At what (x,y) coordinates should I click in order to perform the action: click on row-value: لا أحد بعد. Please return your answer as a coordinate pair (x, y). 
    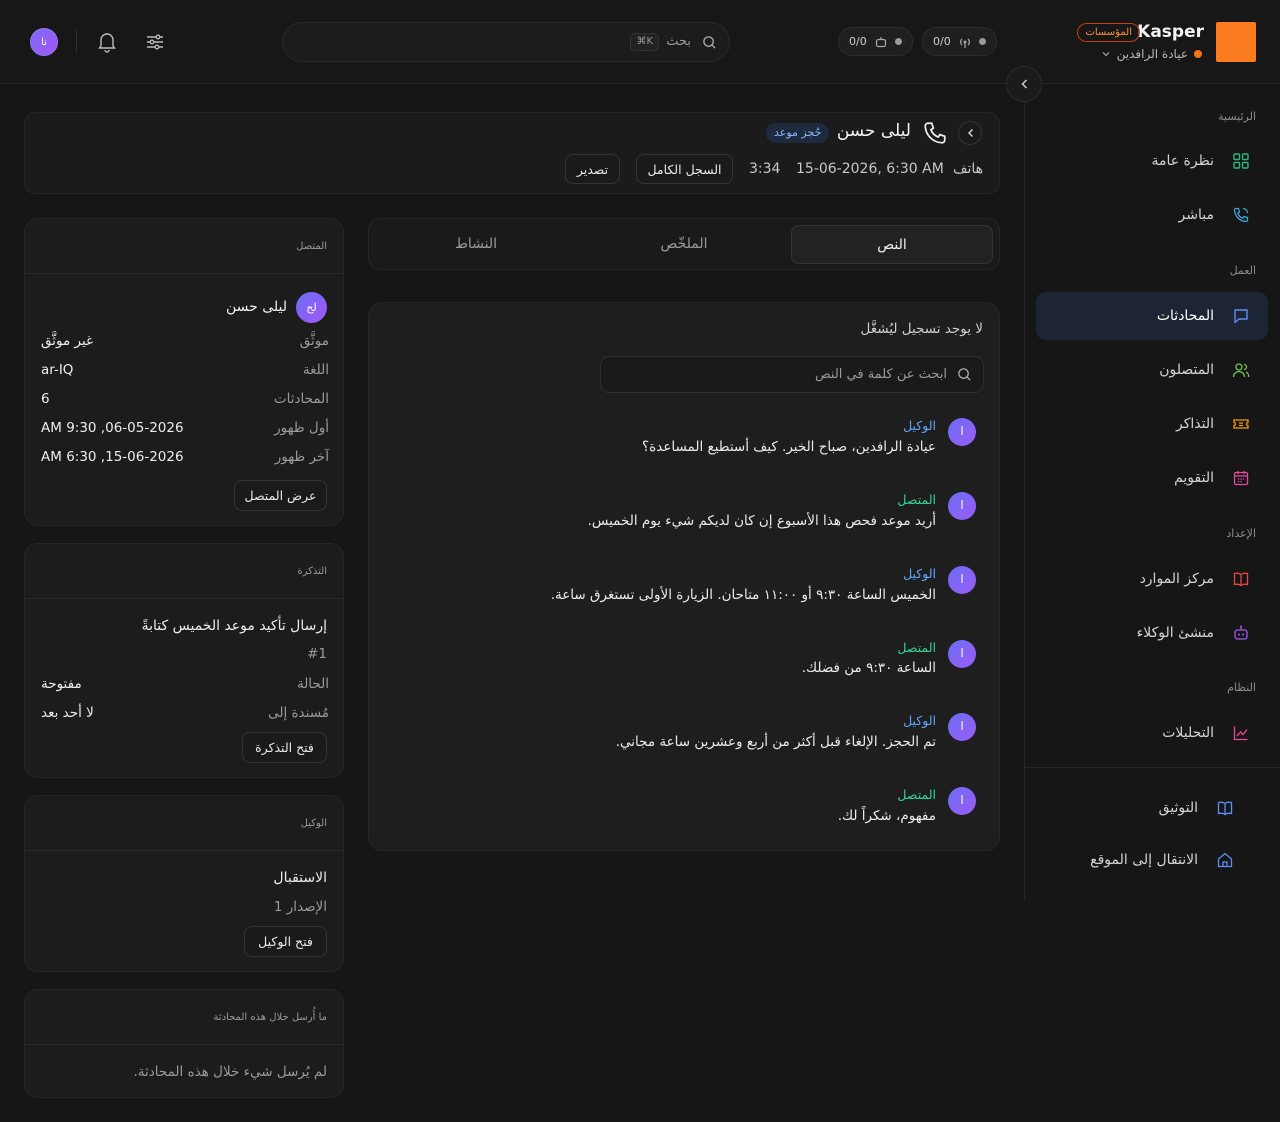
    Looking at the image, I should click on (67, 713).